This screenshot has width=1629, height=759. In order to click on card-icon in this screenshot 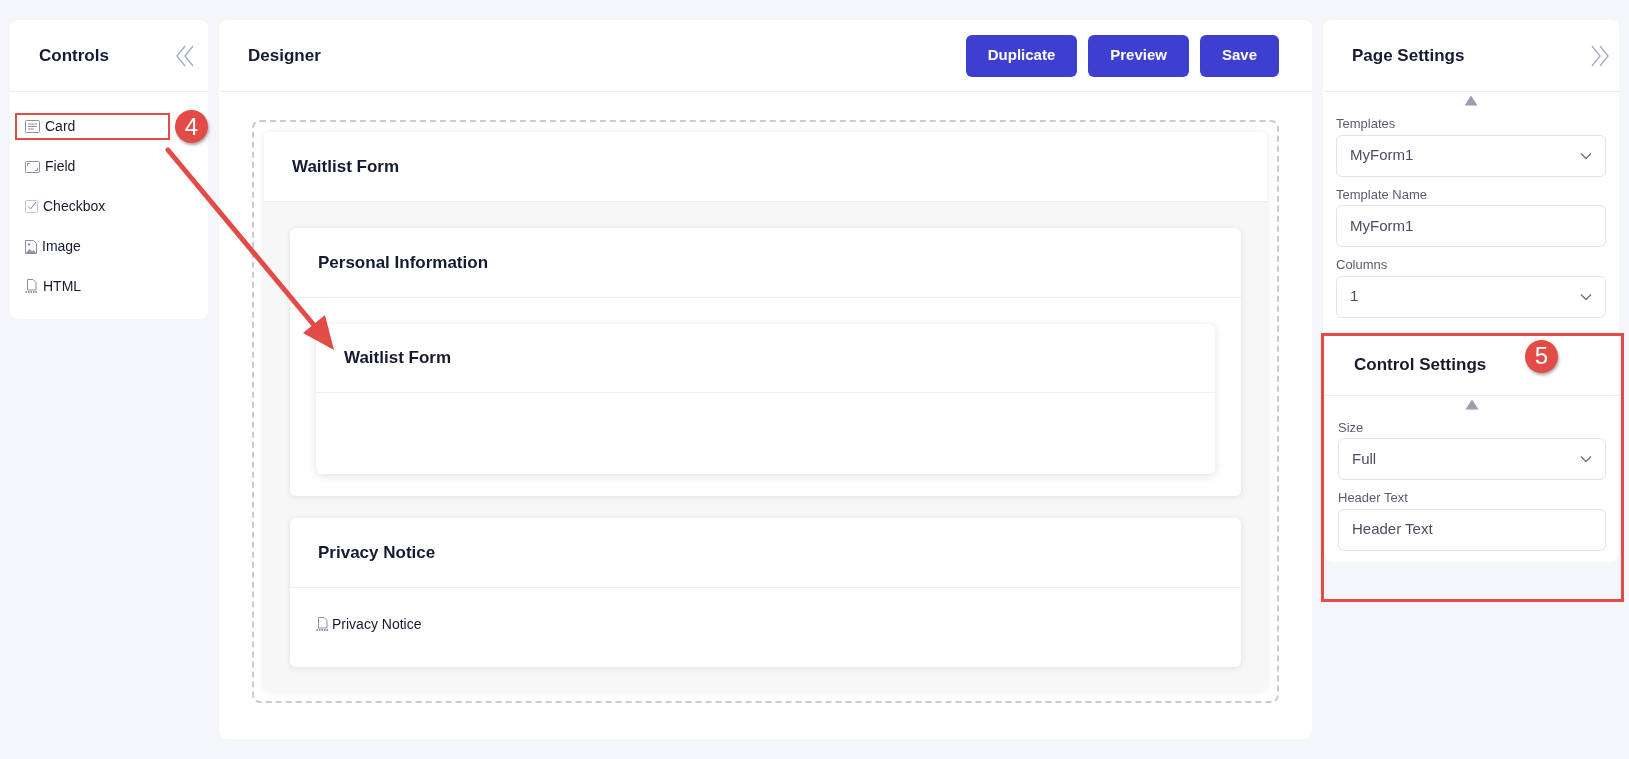, I will do `click(32, 126)`.